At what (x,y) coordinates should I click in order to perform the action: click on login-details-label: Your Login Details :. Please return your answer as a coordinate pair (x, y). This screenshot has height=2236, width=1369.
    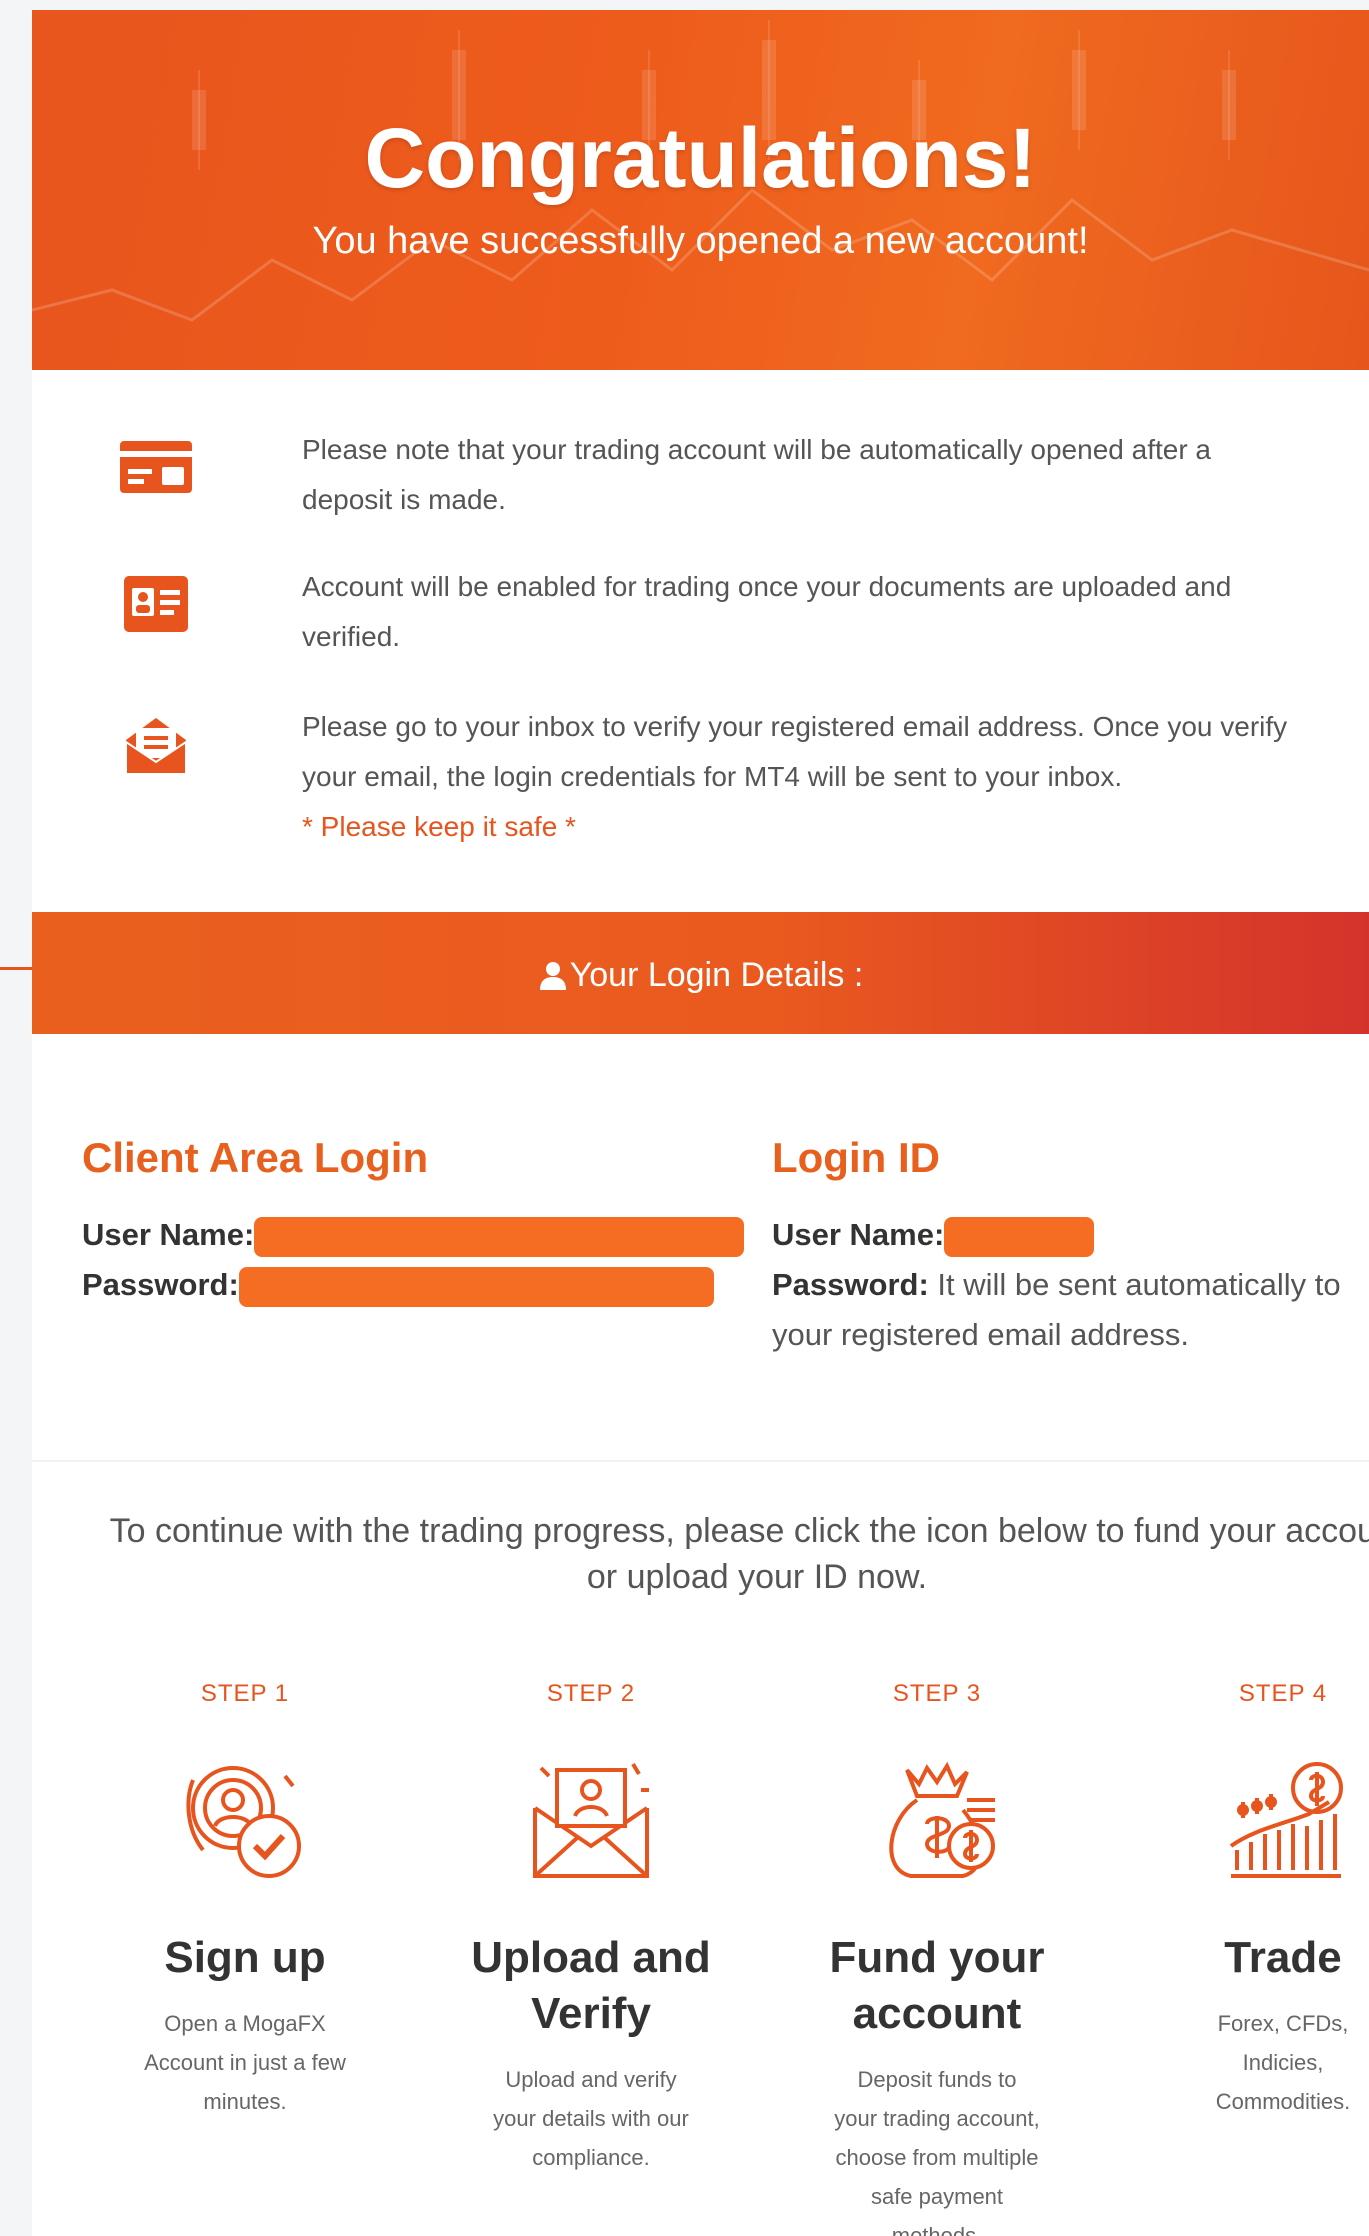
    Looking at the image, I should click on (716, 975).